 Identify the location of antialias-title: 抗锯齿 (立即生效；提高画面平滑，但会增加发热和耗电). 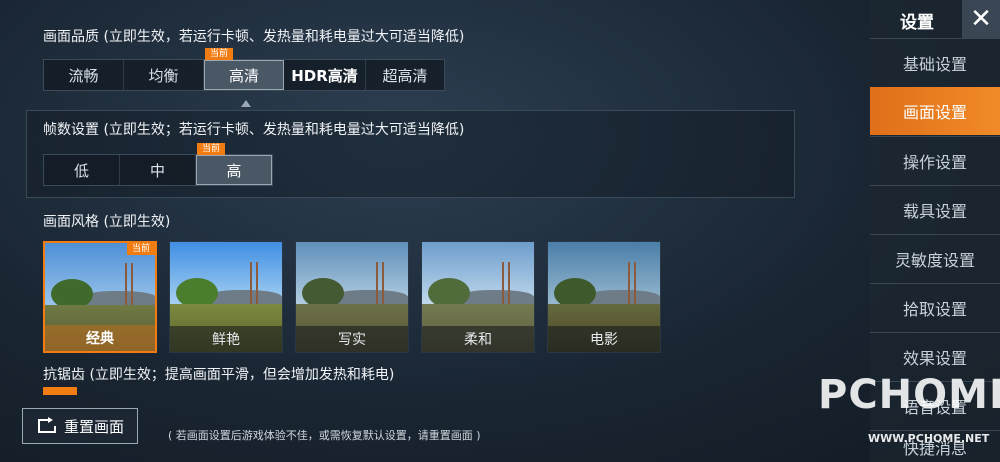
(219, 375).